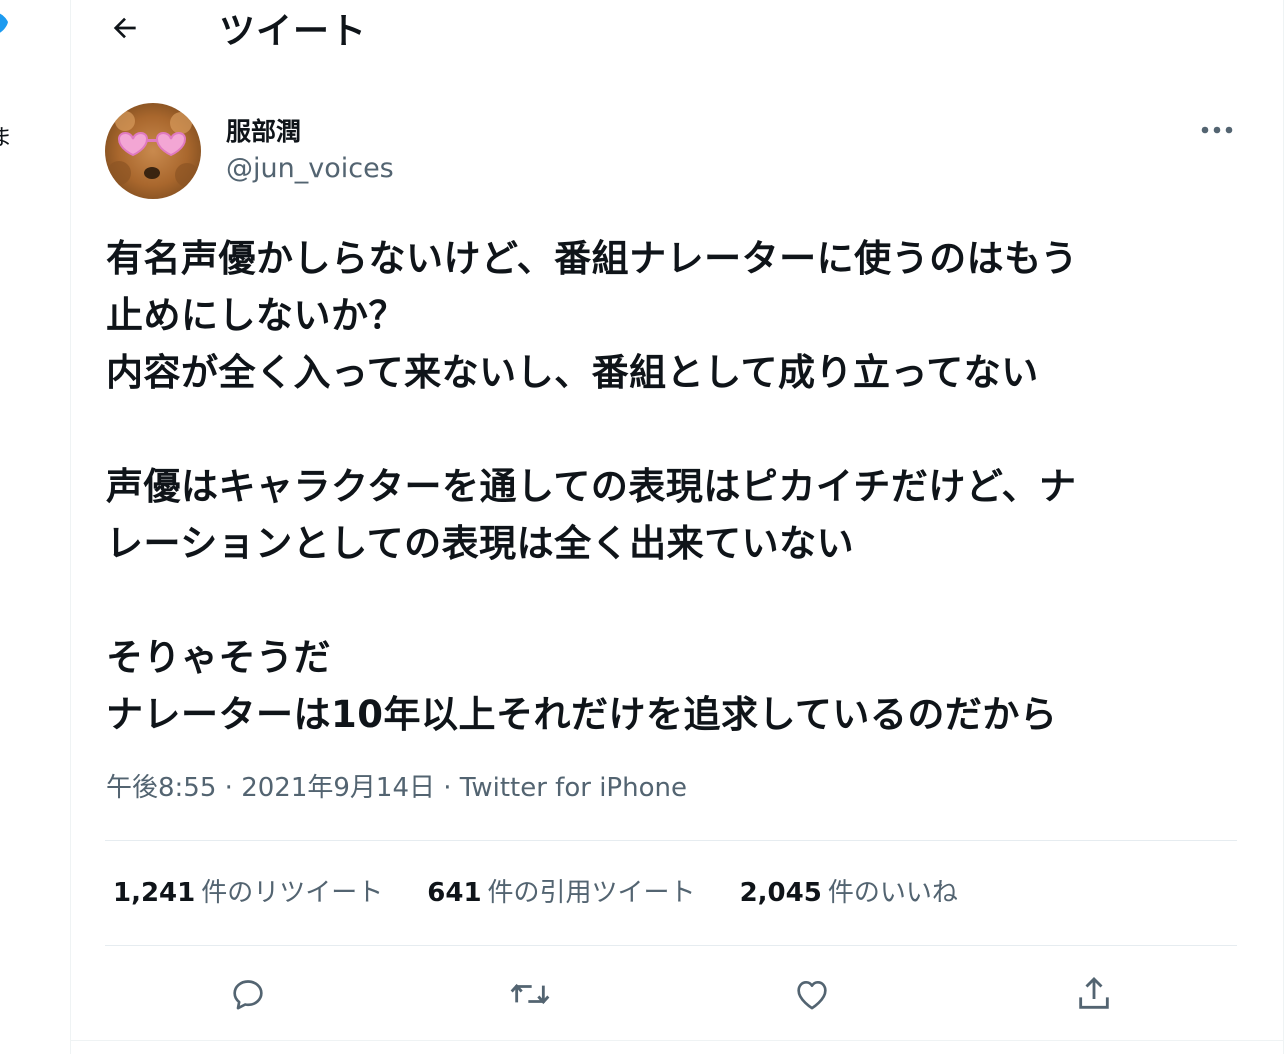  I want to click on more-options-button, so click(1217, 130).